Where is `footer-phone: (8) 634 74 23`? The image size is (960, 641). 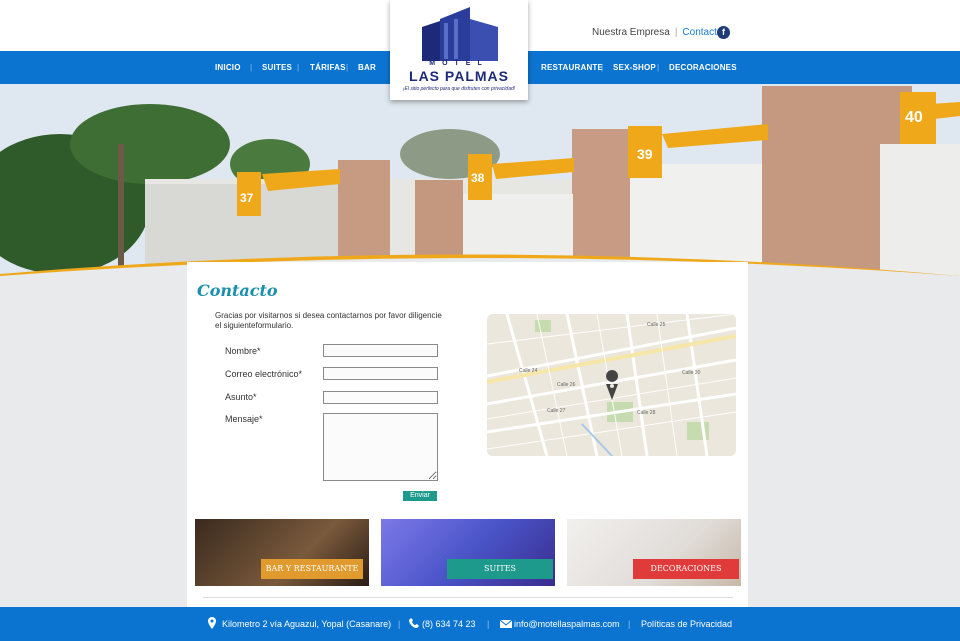
footer-phone: (8) 634 74 23 is located at coordinates (449, 624).